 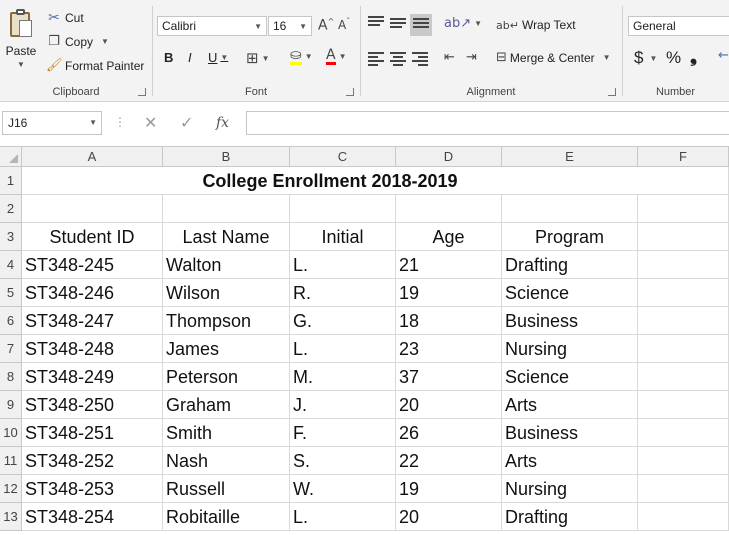 What do you see at coordinates (222, 123) in the screenshot?
I see `insert-function-icon: fx` at bounding box center [222, 123].